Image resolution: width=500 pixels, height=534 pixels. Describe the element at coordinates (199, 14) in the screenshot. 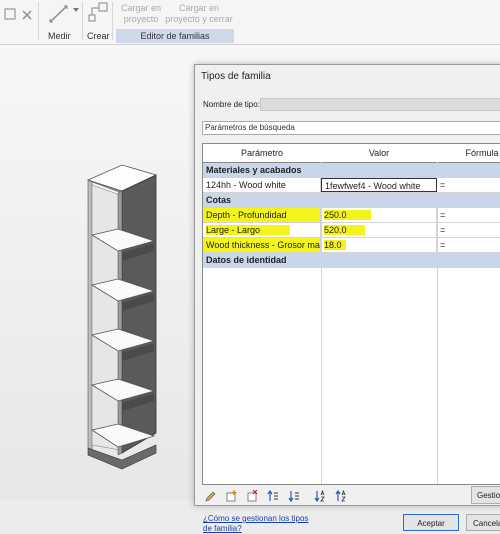

I see `load-into-project-close-button: Cargar en proyecto y cerrar` at that location.